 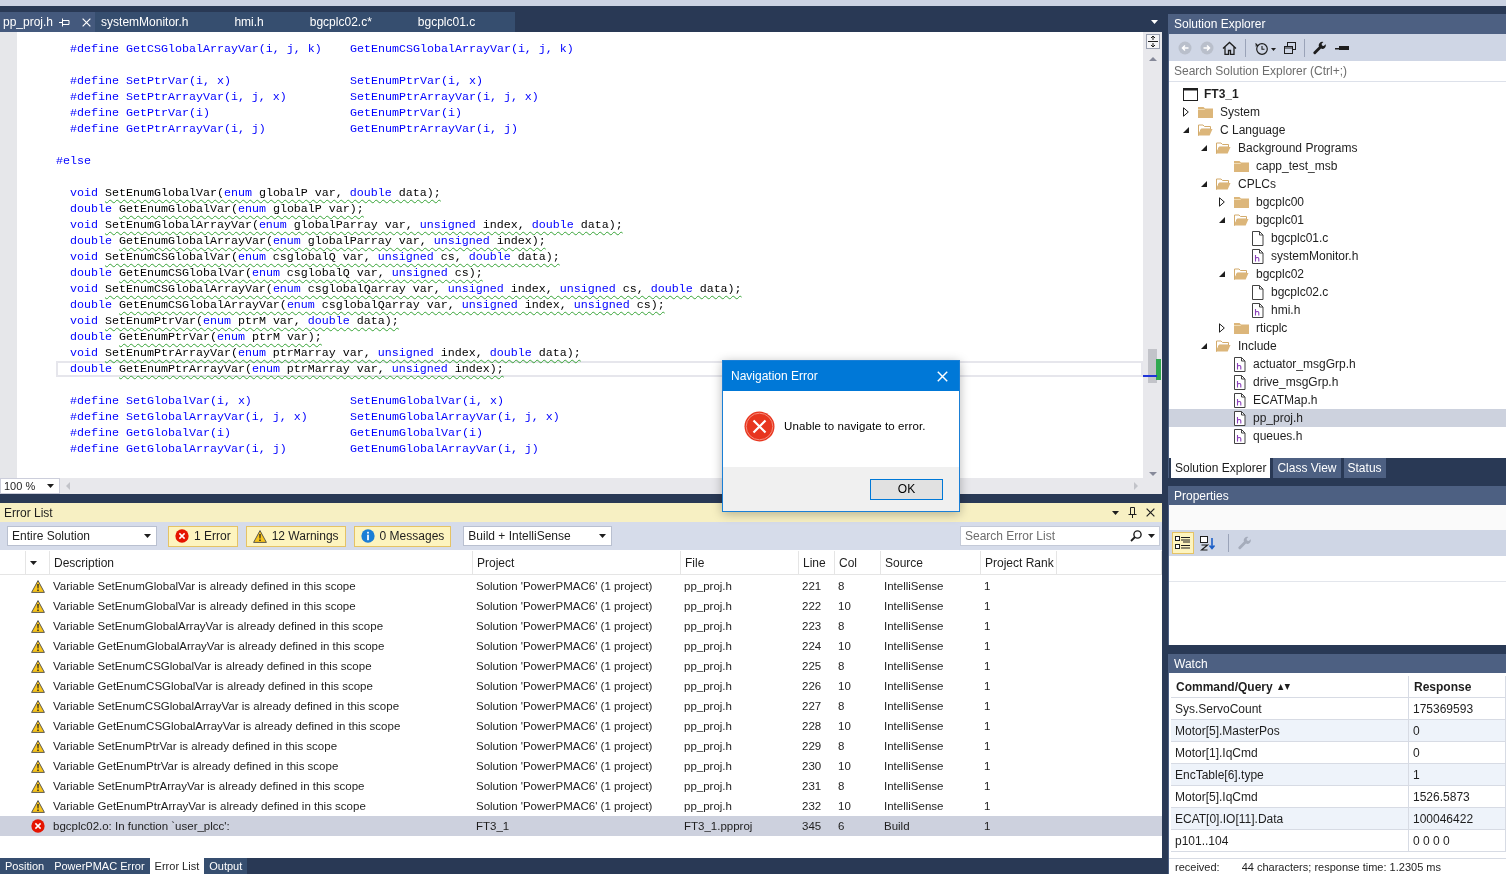 I want to click on windows-icon, so click(x=1290, y=47).